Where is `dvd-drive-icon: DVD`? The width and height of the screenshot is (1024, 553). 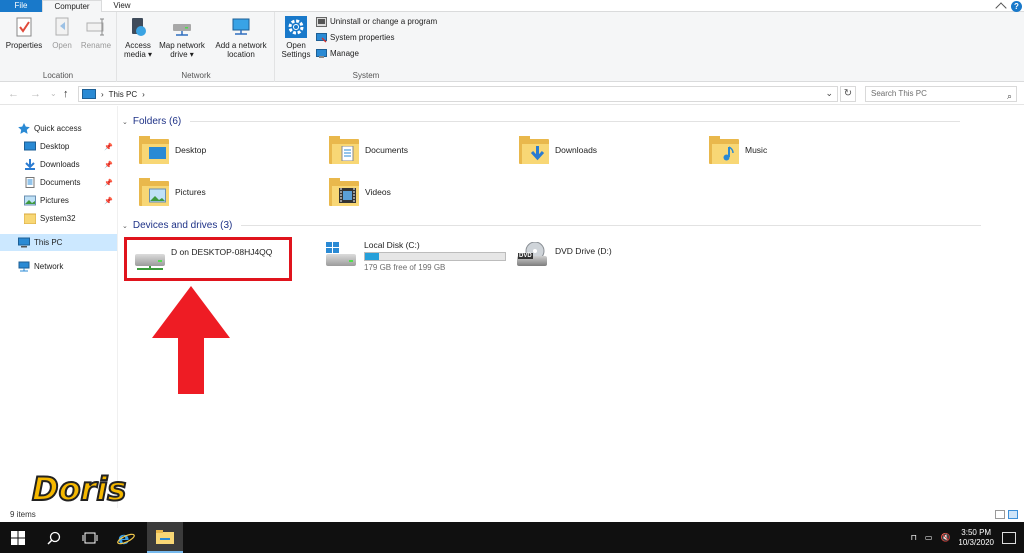 dvd-drive-icon: DVD is located at coordinates (532, 255).